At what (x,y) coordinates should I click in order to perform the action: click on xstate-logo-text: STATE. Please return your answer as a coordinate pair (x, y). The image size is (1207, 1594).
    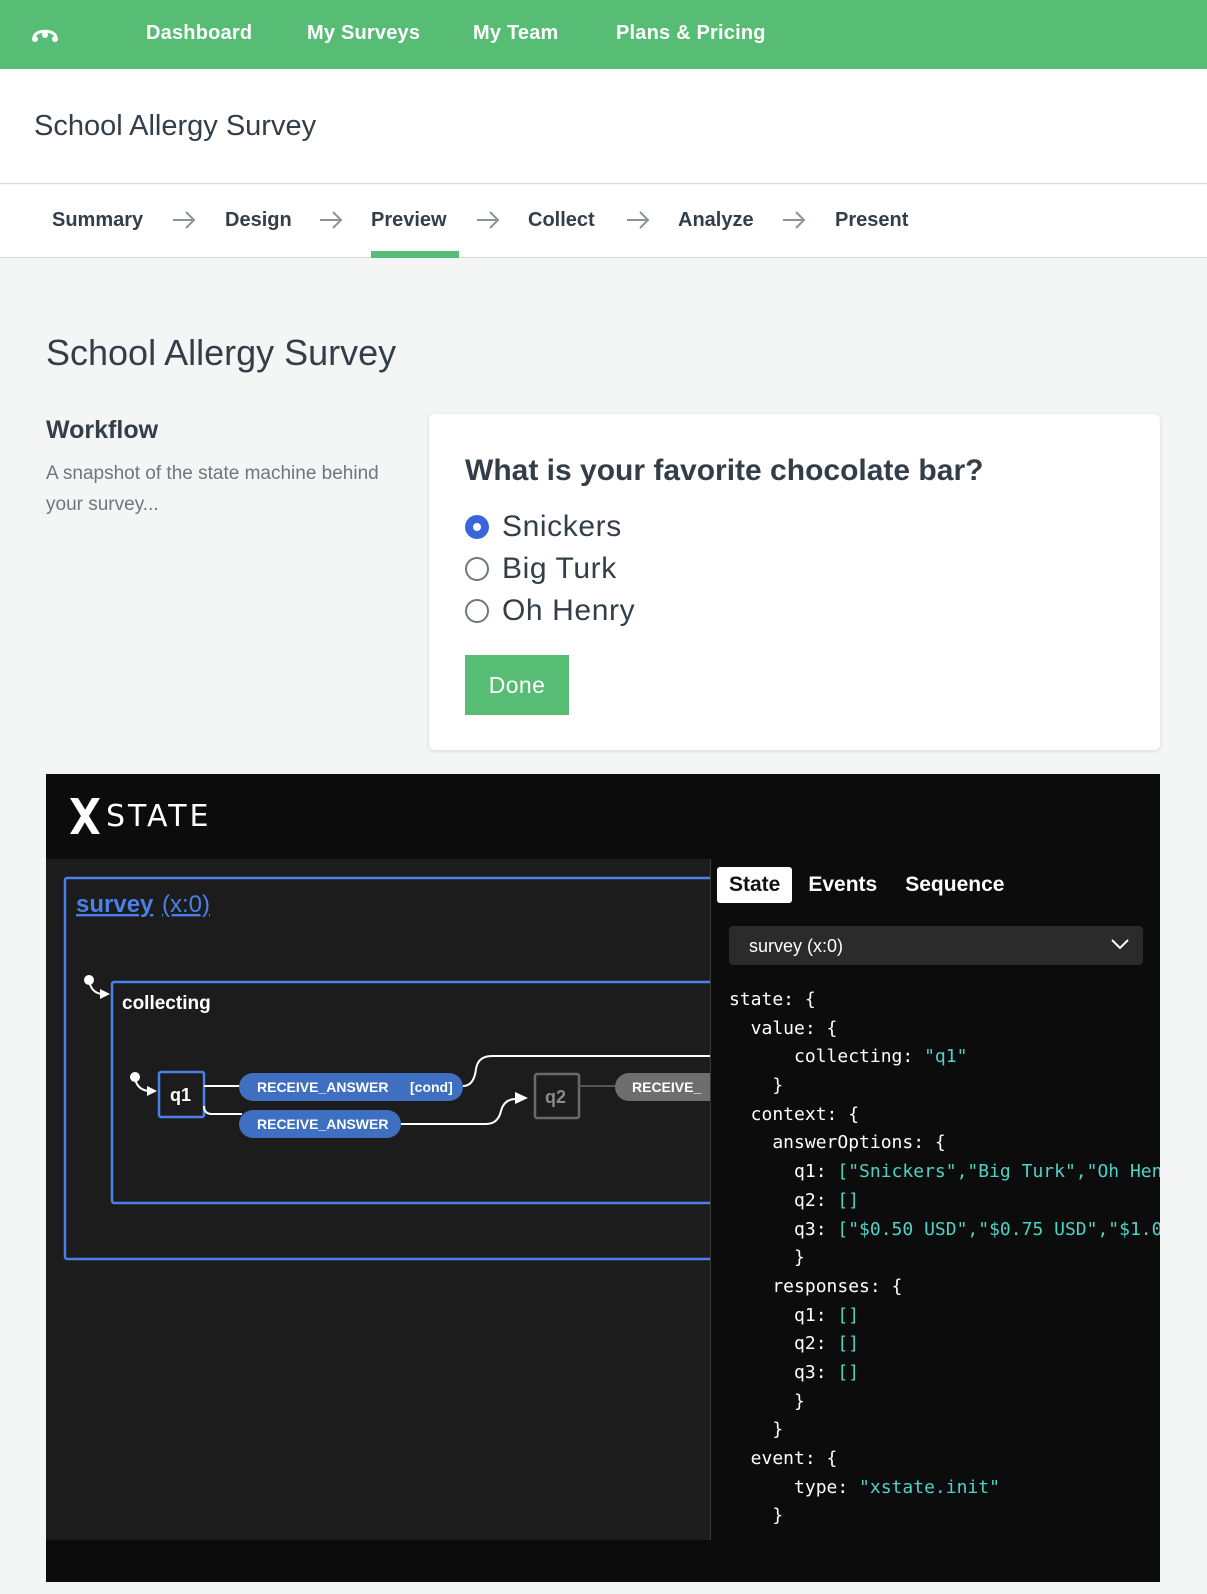
    Looking at the image, I should click on (159, 816).